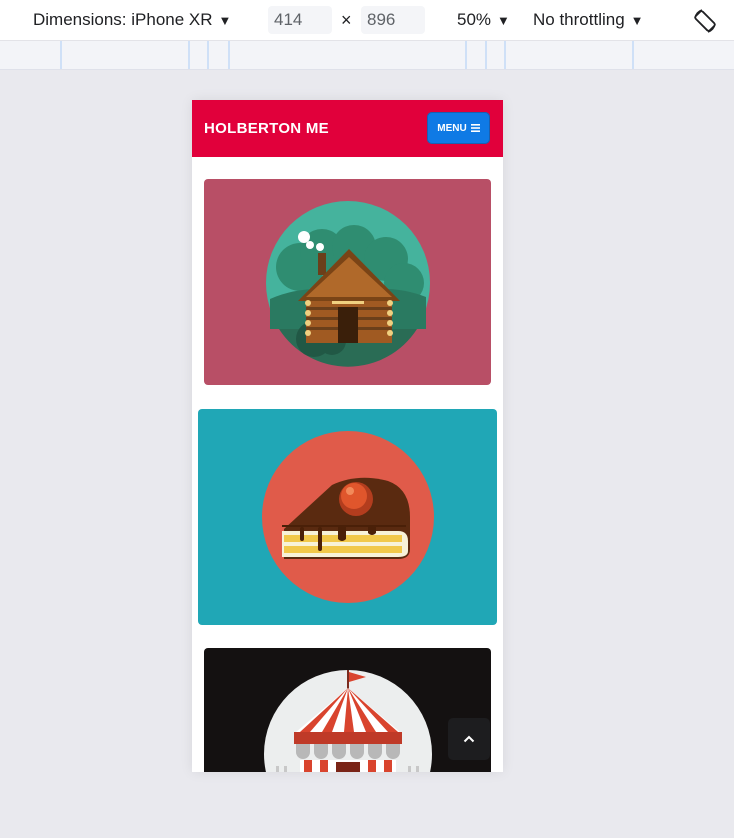  Describe the element at coordinates (123, 19) in the screenshot. I see `dimensions-label: Dimensions: iPhone XR` at that location.